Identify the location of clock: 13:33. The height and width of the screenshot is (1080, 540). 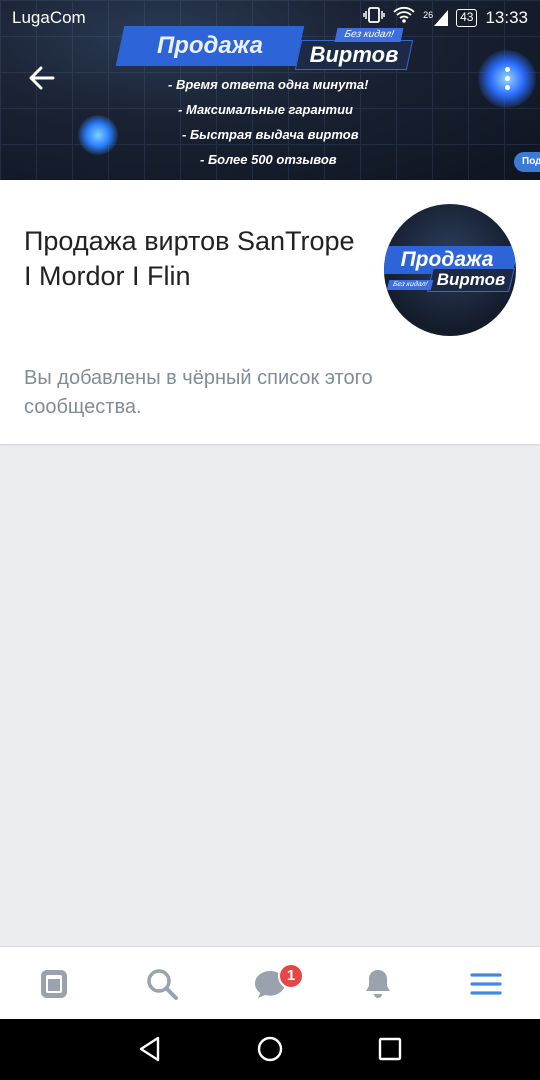
(506, 17).